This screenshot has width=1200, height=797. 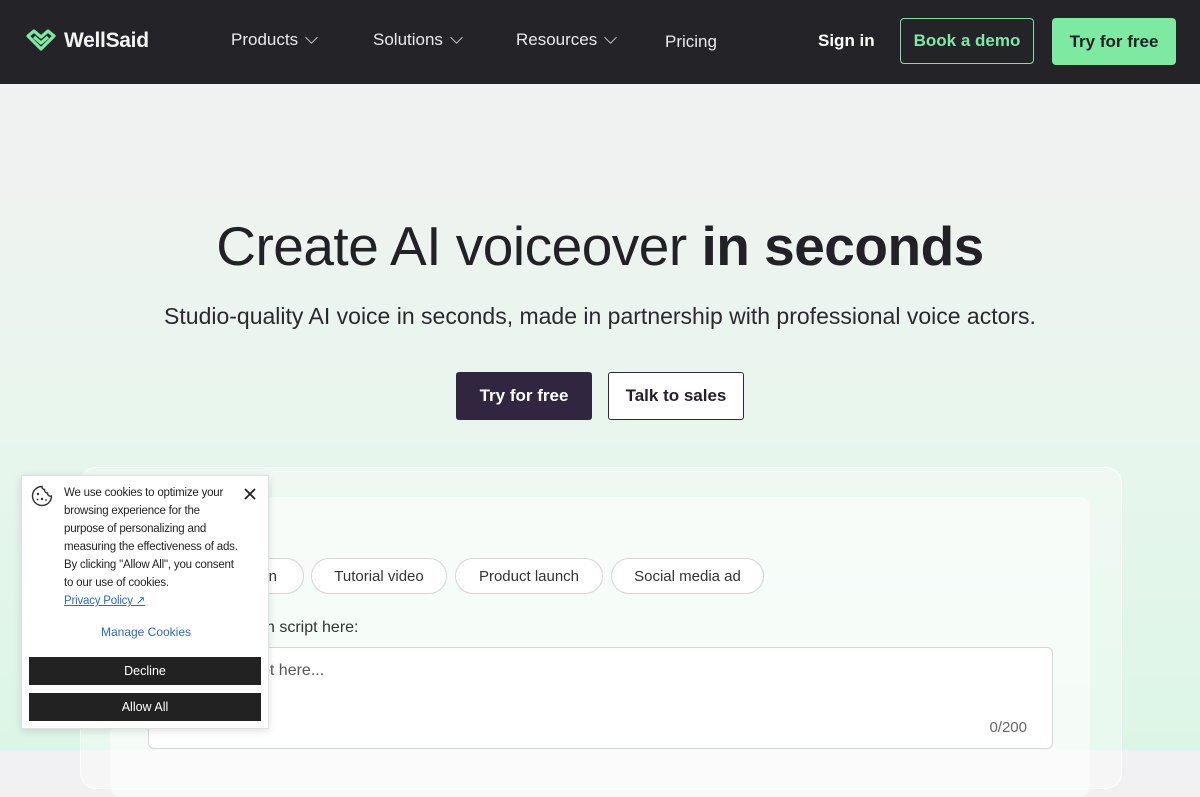 I want to click on wellsaid-logo: WellSaid, so click(x=86, y=41).